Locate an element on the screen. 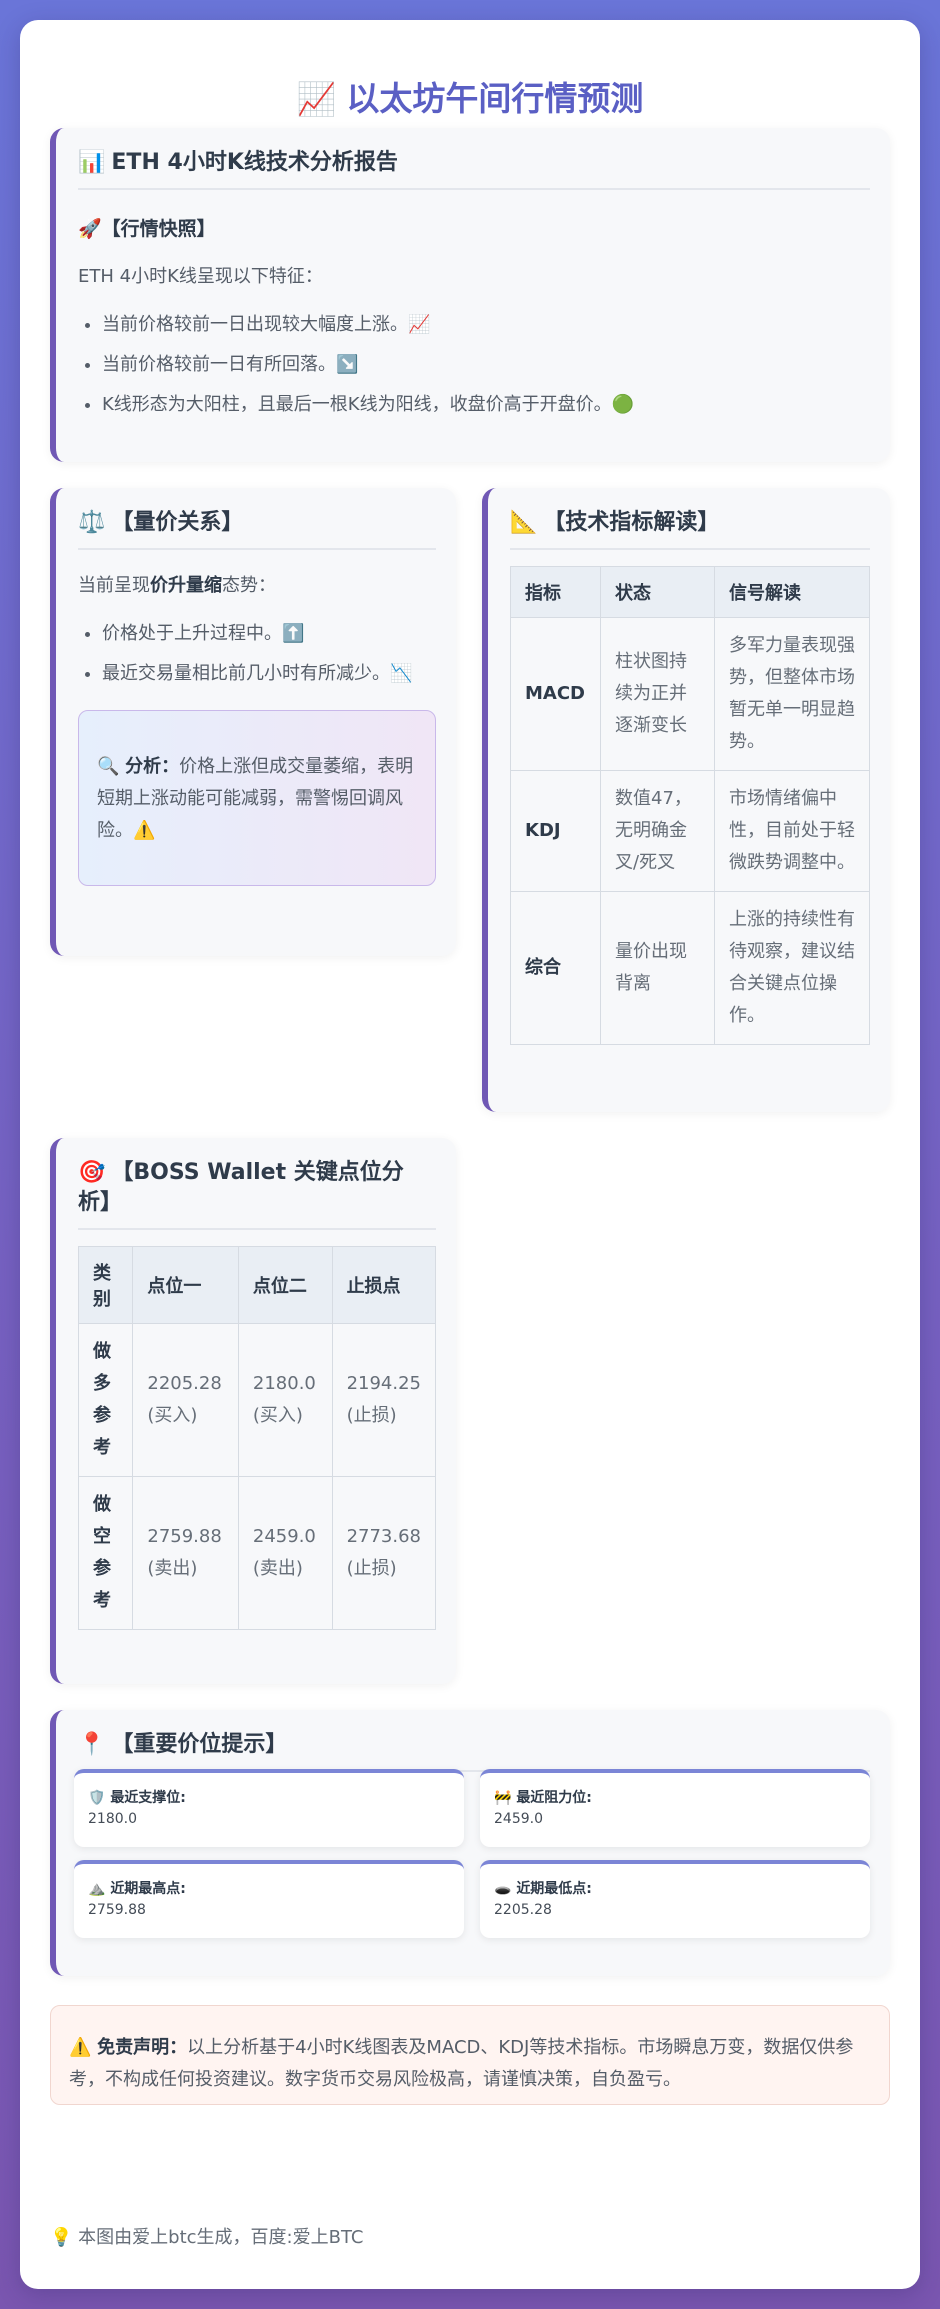 The image size is (940, 2309). report-intro: ETH 4小时K线呈现以下特征： is located at coordinates (200, 276).